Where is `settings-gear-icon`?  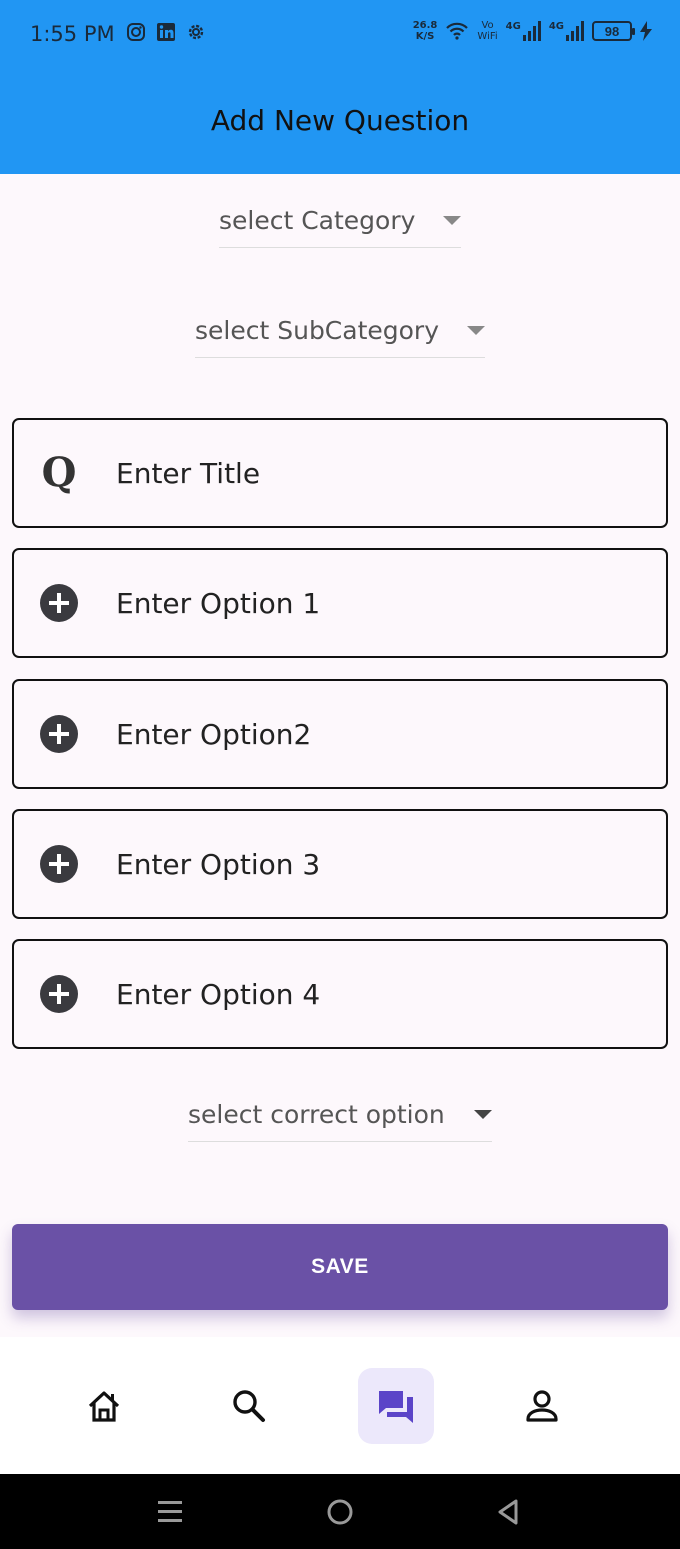 settings-gear-icon is located at coordinates (196, 32).